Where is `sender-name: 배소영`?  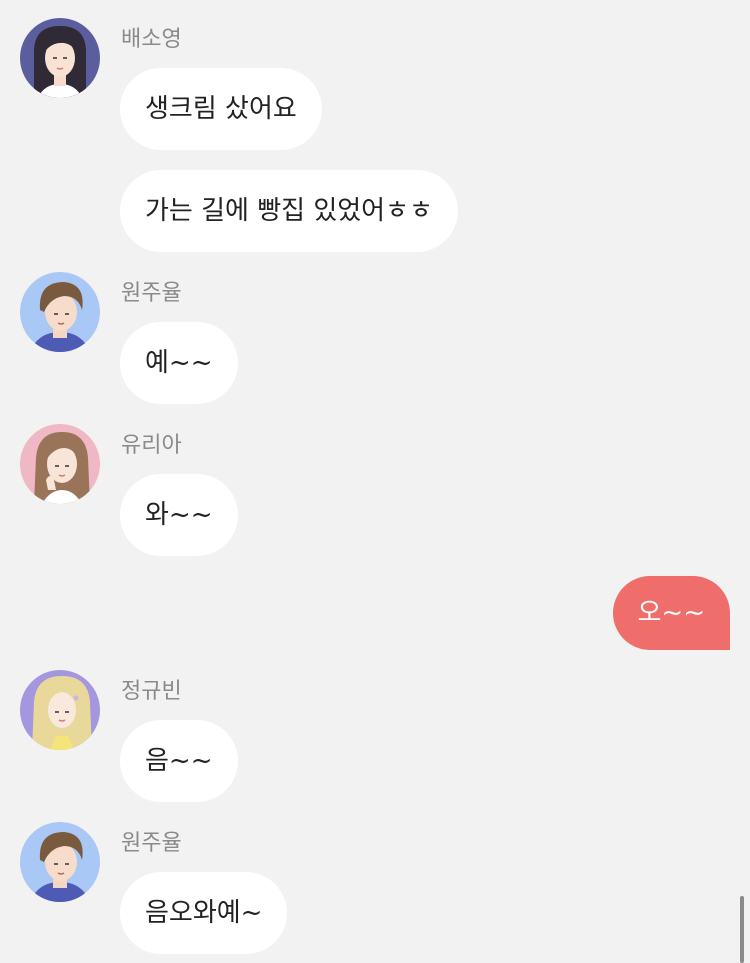
sender-name: 배소영 is located at coordinates (151, 39).